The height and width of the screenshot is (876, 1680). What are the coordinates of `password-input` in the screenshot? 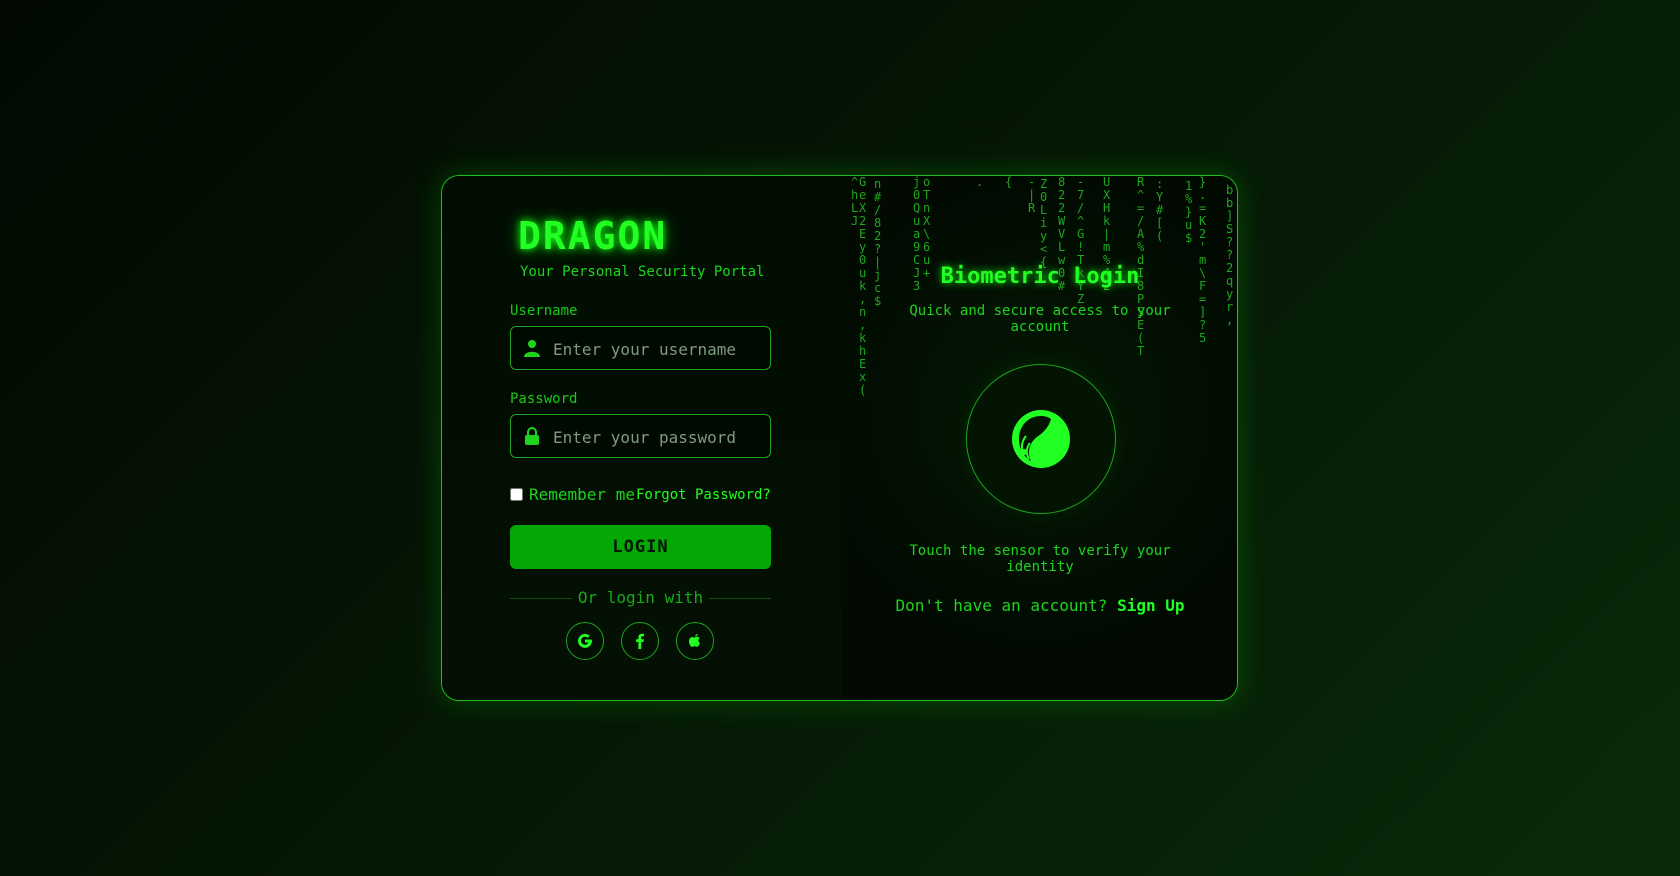 It's located at (658, 437).